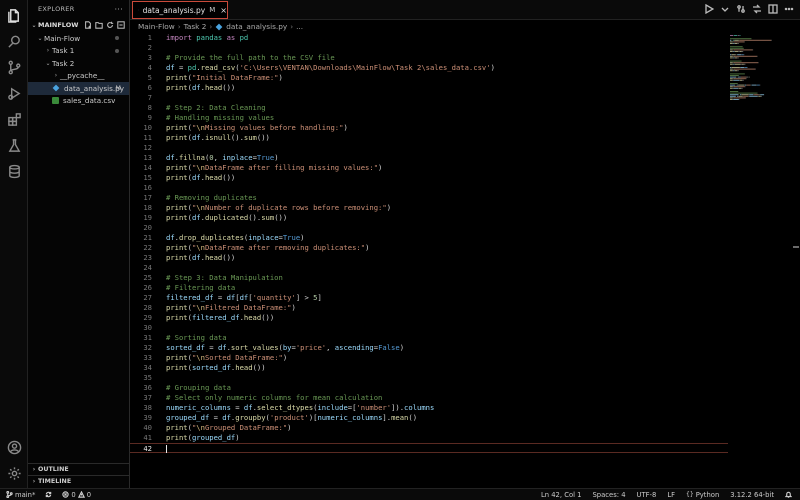  I want to click on tree-item: ⌄ Task 2, so click(78, 63).